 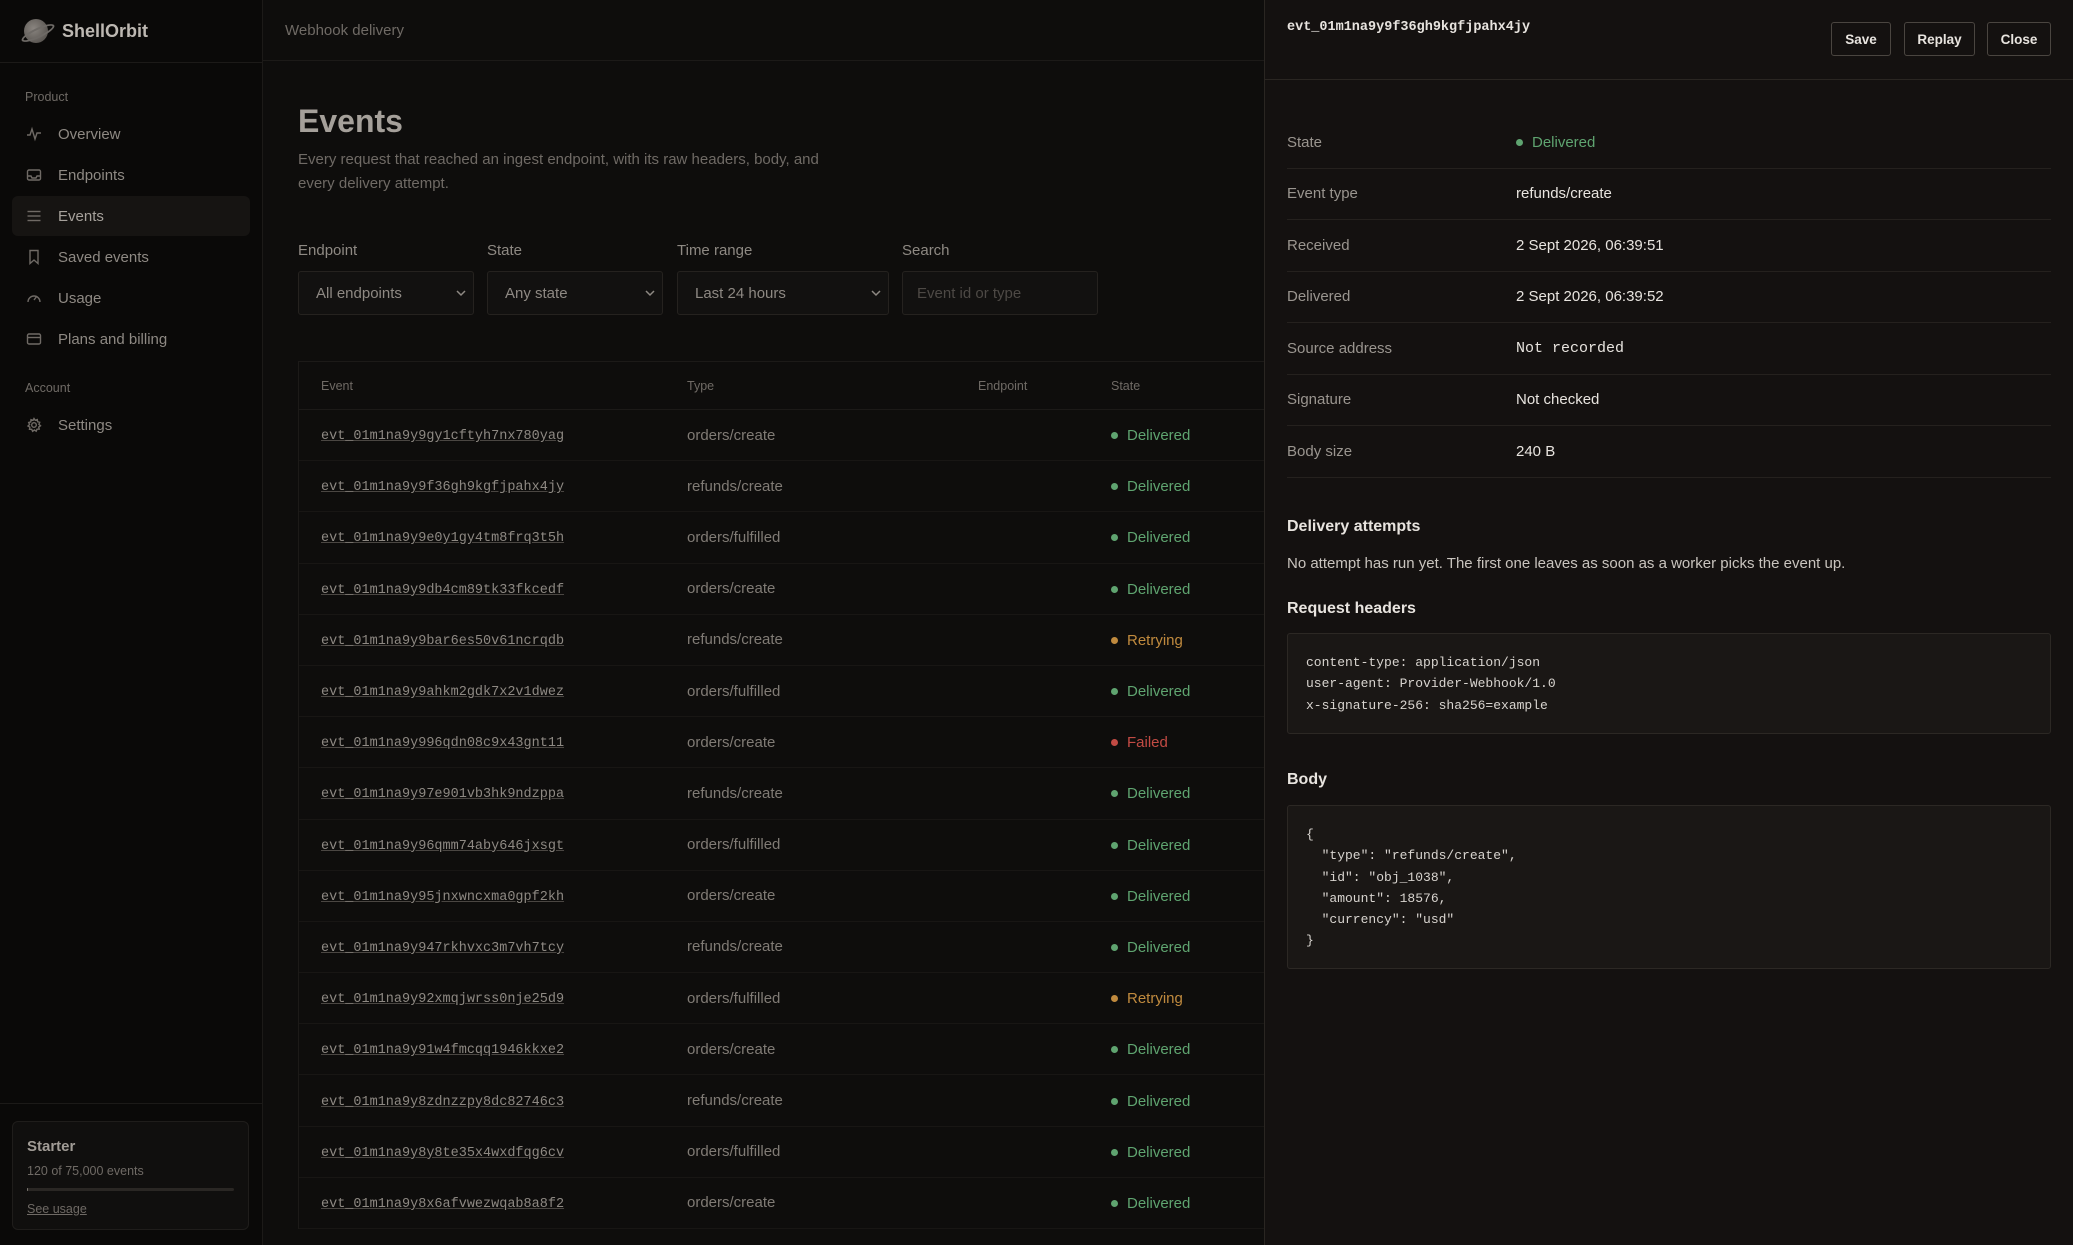 What do you see at coordinates (1564, 194) in the screenshot?
I see `detail-value: refunds/create` at bounding box center [1564, 194].